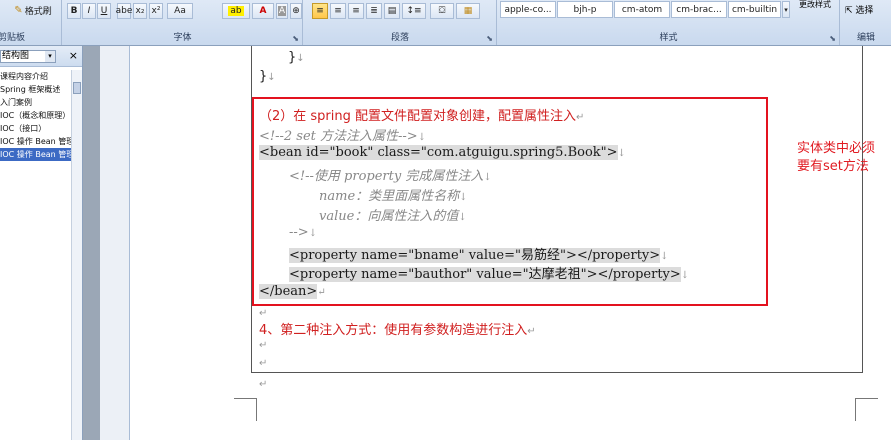 The image size is (891, 440). I want to click on paint-bucket-icon: ⛋, so click(442, 11).